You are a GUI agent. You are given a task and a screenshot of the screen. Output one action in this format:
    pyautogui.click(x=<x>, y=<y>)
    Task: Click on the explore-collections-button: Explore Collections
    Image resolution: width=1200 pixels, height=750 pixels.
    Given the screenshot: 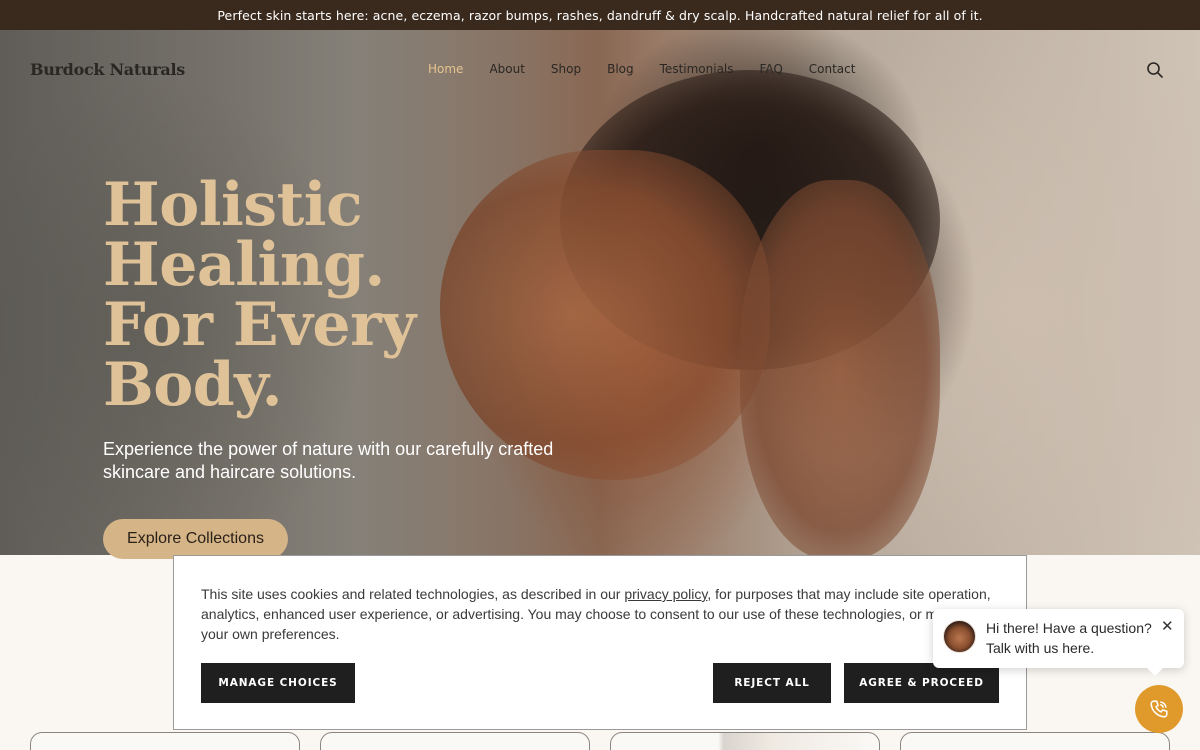 What is the action you would take?
    pyautogui.click(x=195, y=539)
    